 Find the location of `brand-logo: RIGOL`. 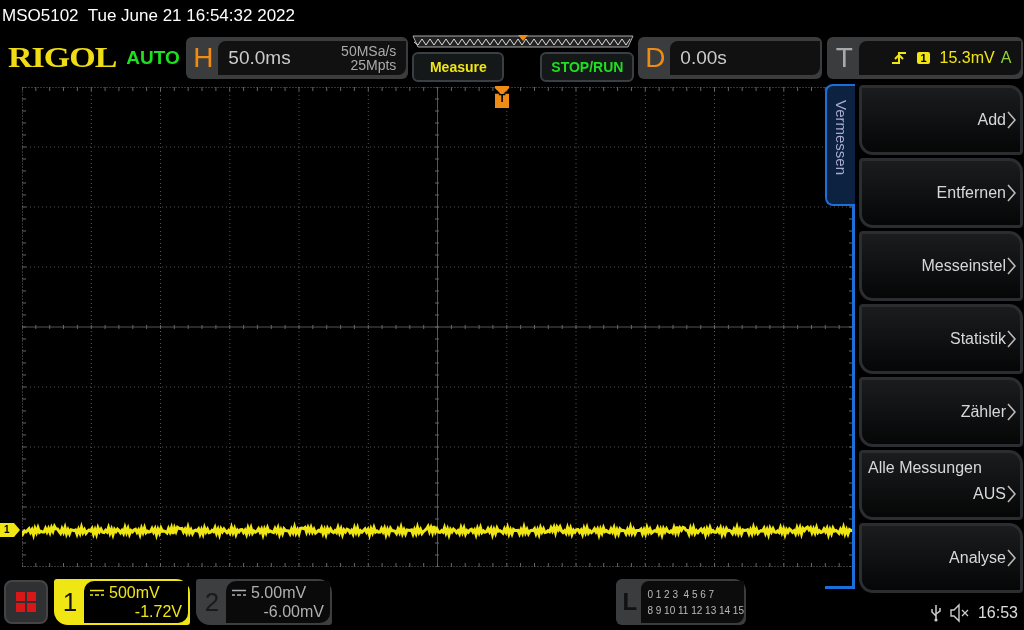

brand-logo: RIGOL is located at coordinates (62, 58).